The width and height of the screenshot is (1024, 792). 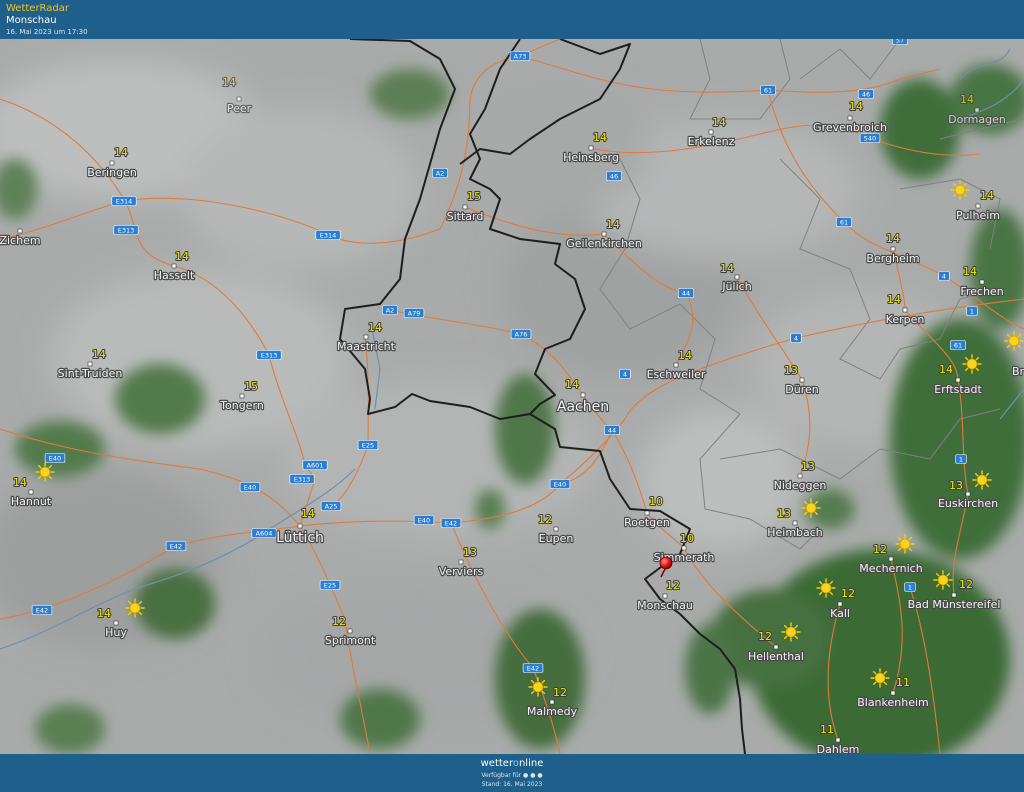 I want to click on city-name: Malmedy, so click(x=552, y=711).